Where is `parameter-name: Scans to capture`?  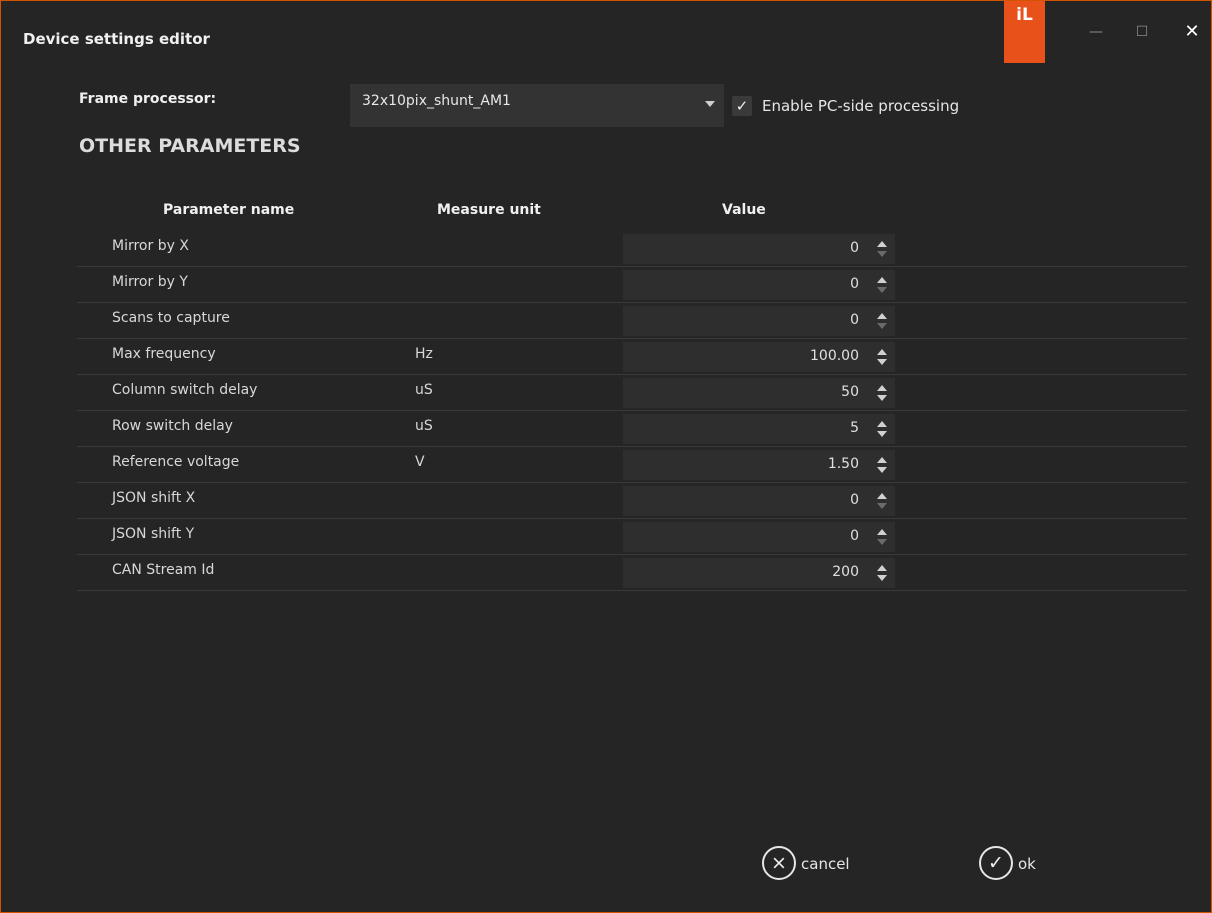 parameter-name: Scans to capture is located at coordinates (171, 318).